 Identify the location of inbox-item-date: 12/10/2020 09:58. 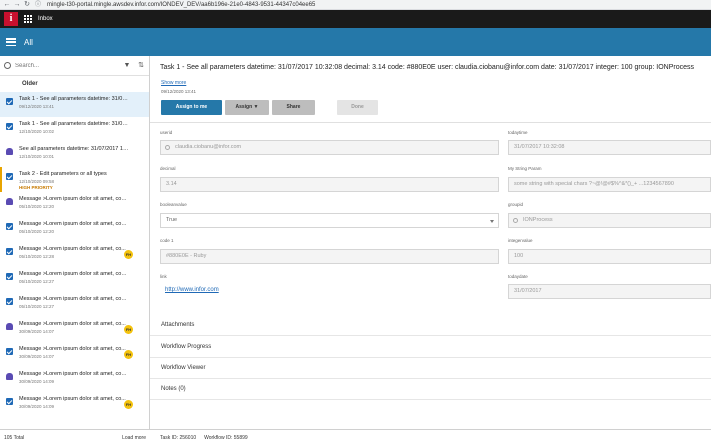
(37, 181).